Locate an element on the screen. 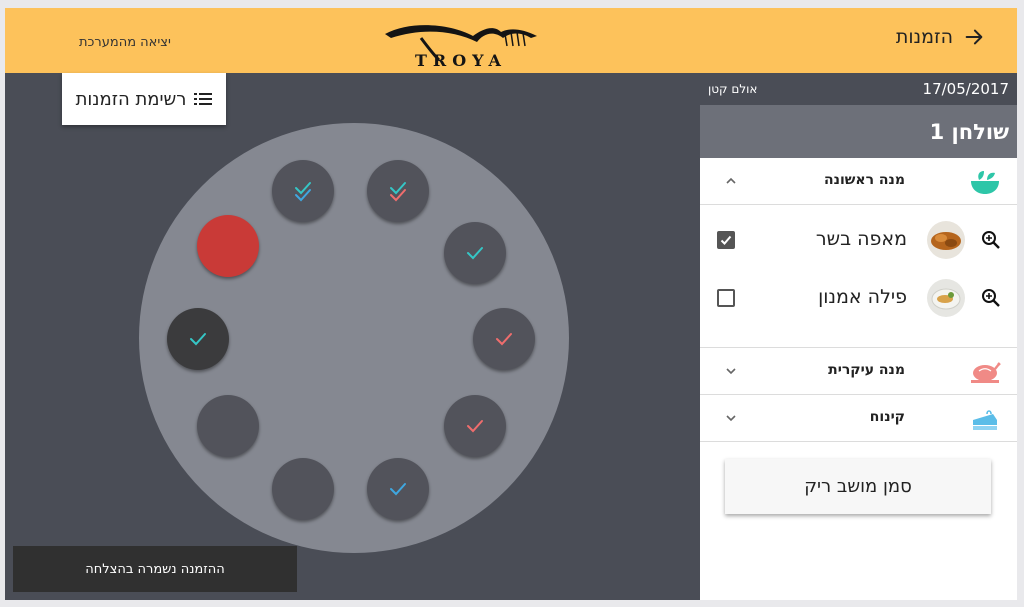  section-label: מנה ראשונה is located at coordinates (864, 180).